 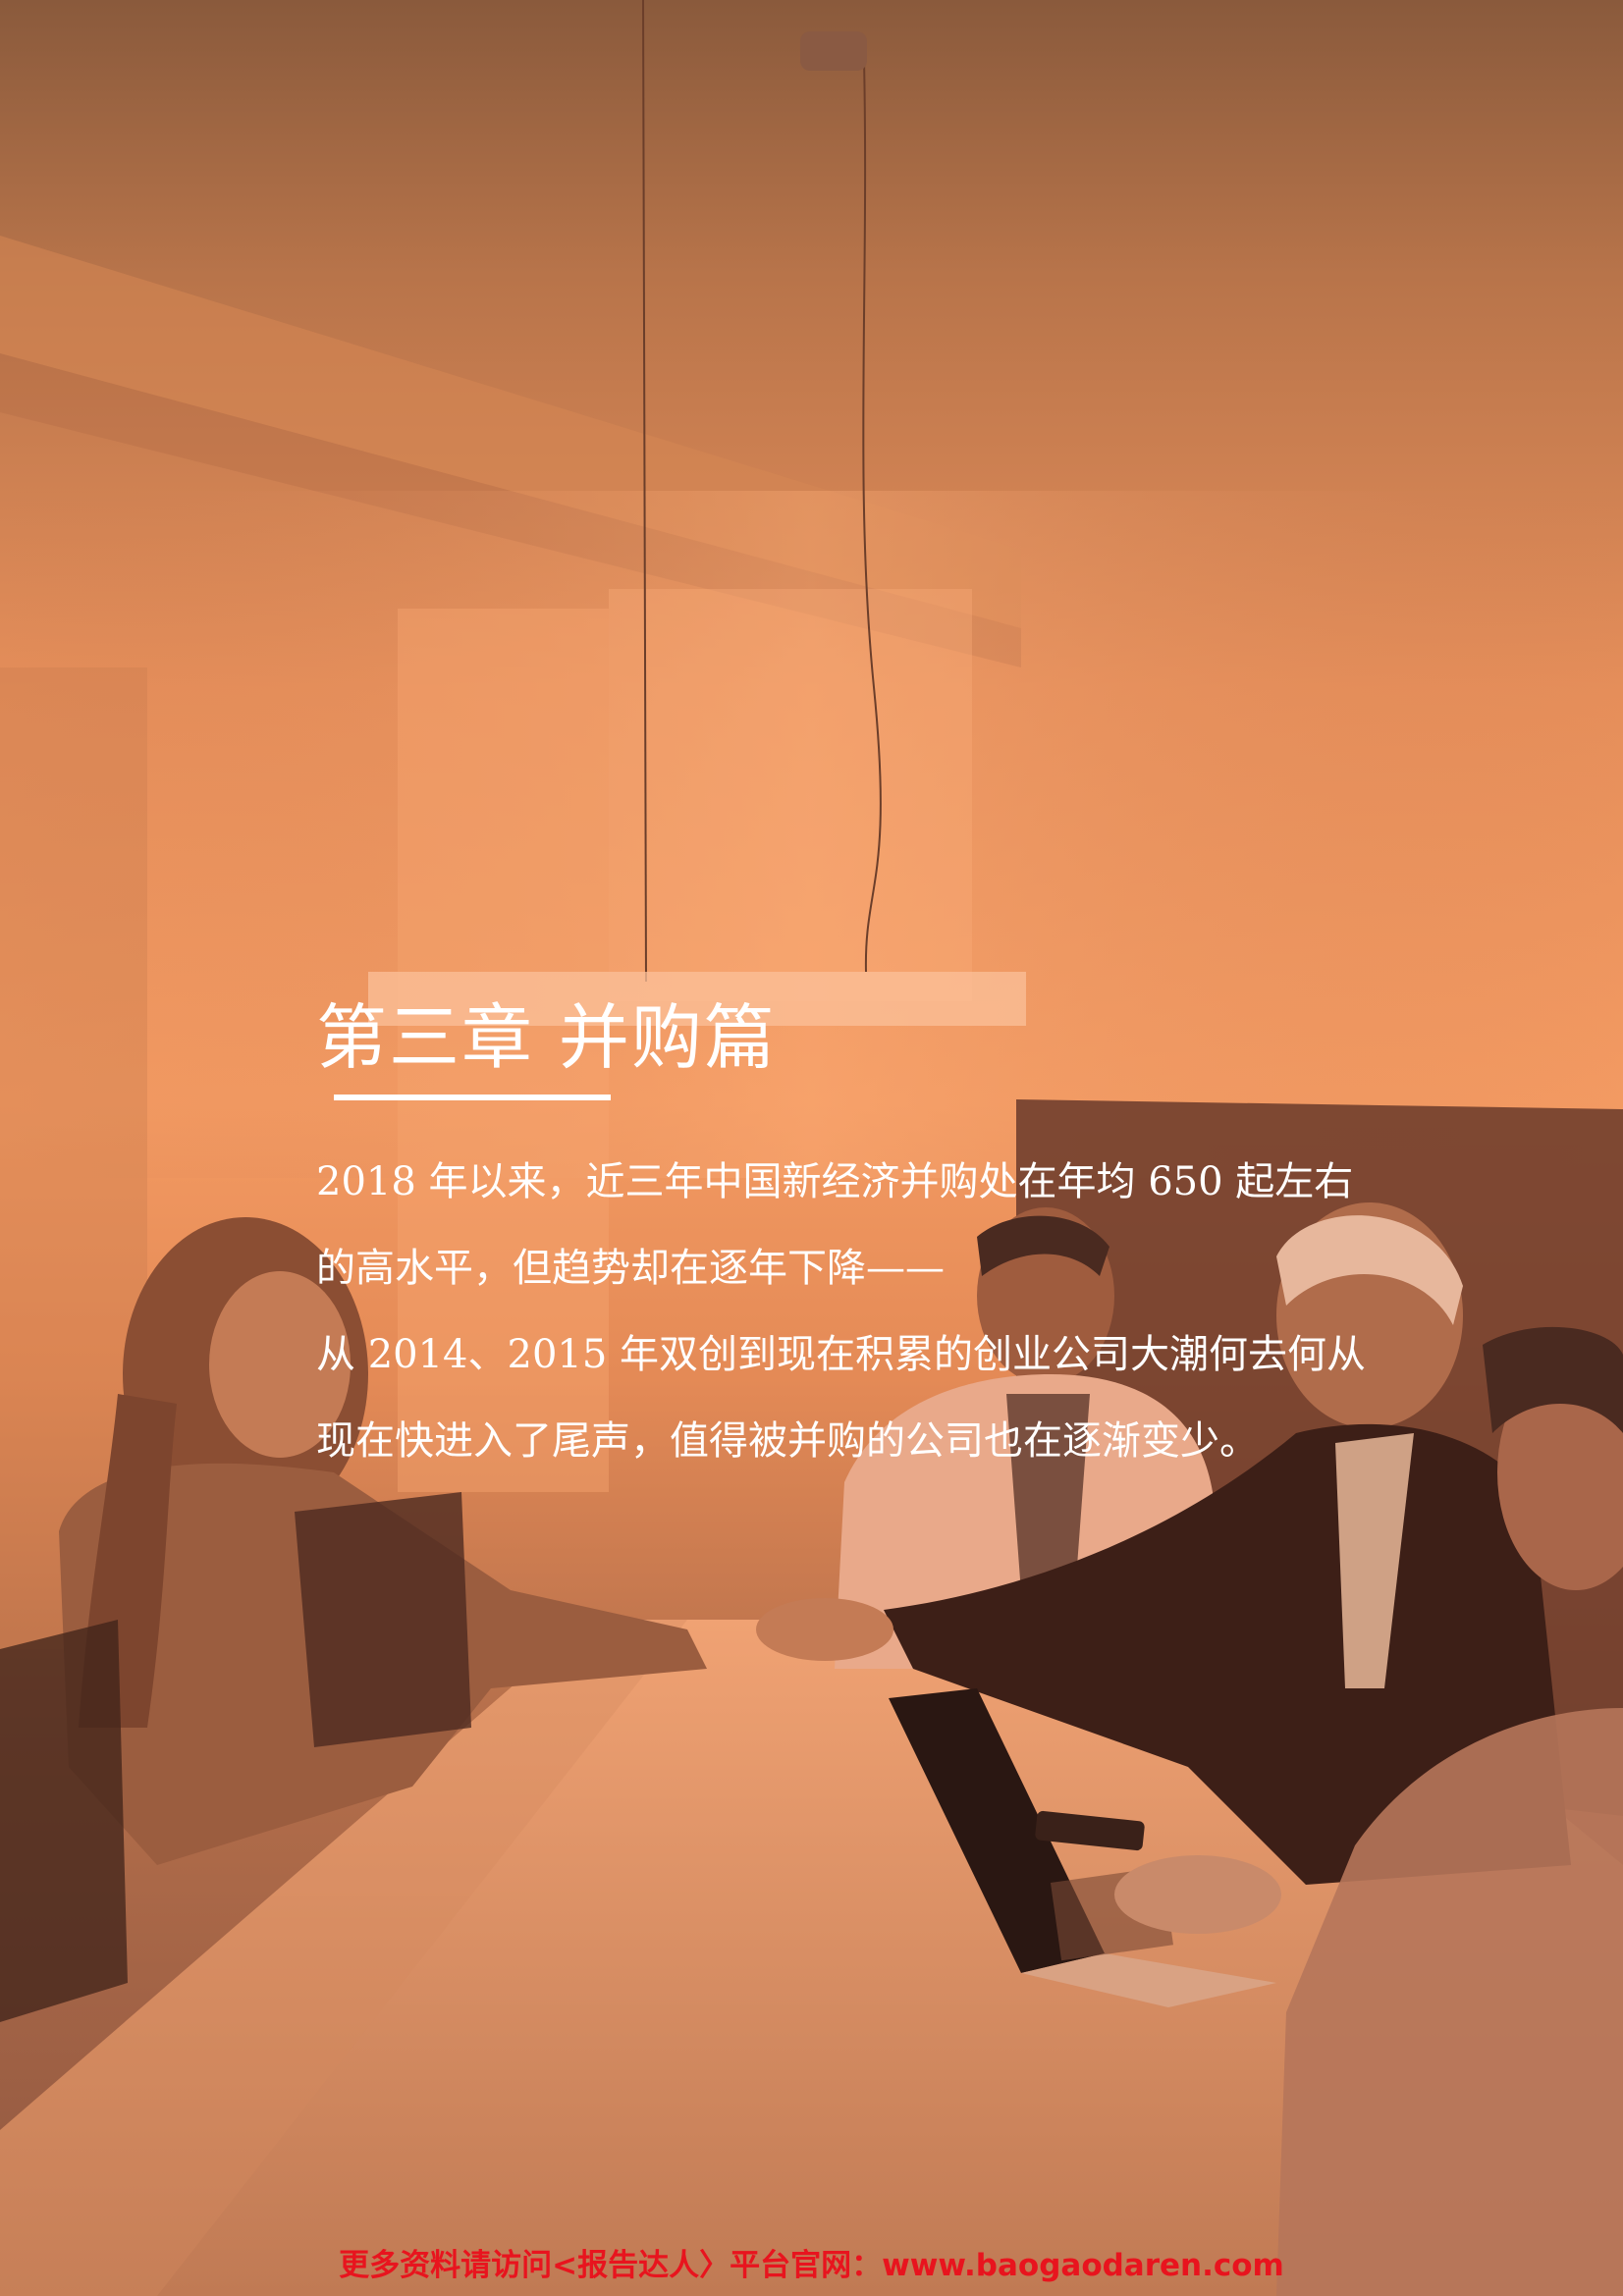 What do you see at coordinates (787, 1441) in the screenshot?
I see `intro-line: 现在快进入了尾声，值得被并购的公司也在逐渐变少。` at bounding box center [787, 1441].